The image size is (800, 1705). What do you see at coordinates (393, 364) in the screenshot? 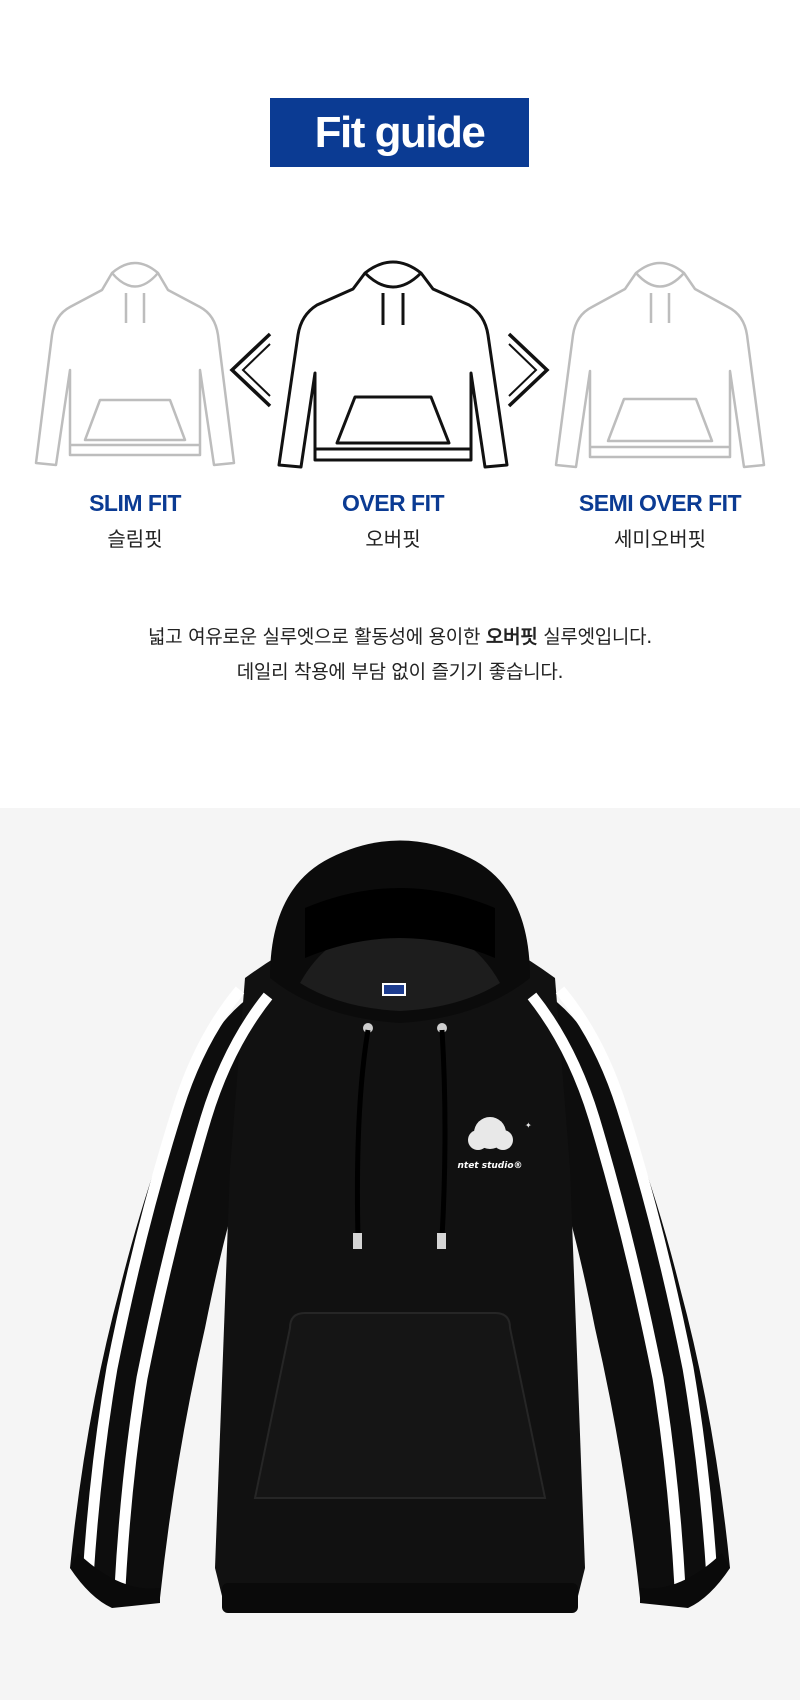
I see `over-hoodie-icon` at bounding box center [393, 364].